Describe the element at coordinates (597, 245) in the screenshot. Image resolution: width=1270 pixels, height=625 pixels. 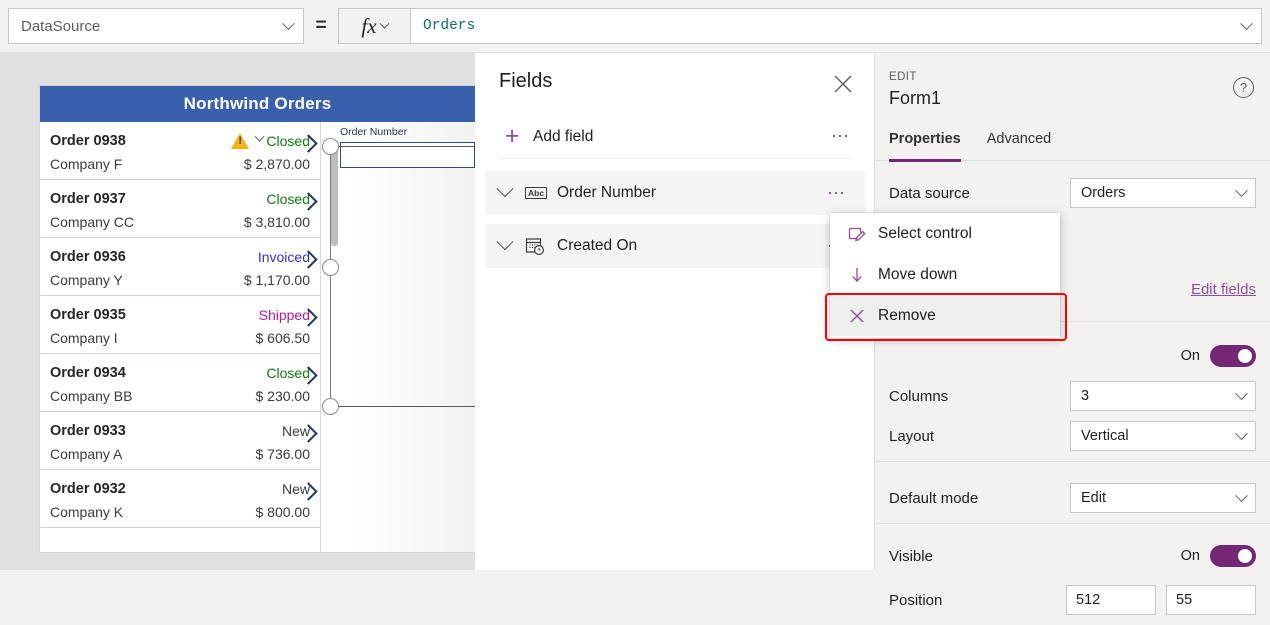
I see `field-name: Created On` at that location.